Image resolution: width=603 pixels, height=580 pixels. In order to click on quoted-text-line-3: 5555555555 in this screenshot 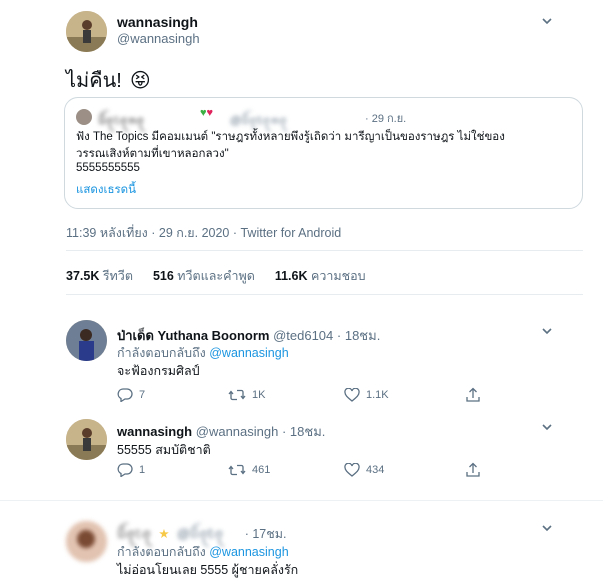, I will do `click(108, 168)`.